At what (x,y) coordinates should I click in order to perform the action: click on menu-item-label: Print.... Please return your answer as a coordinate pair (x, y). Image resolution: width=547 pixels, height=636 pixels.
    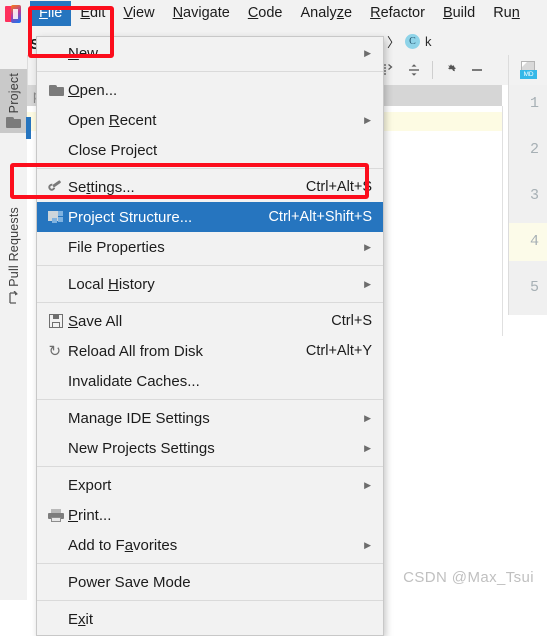
    Looking at the image, I should click on (90, 515).